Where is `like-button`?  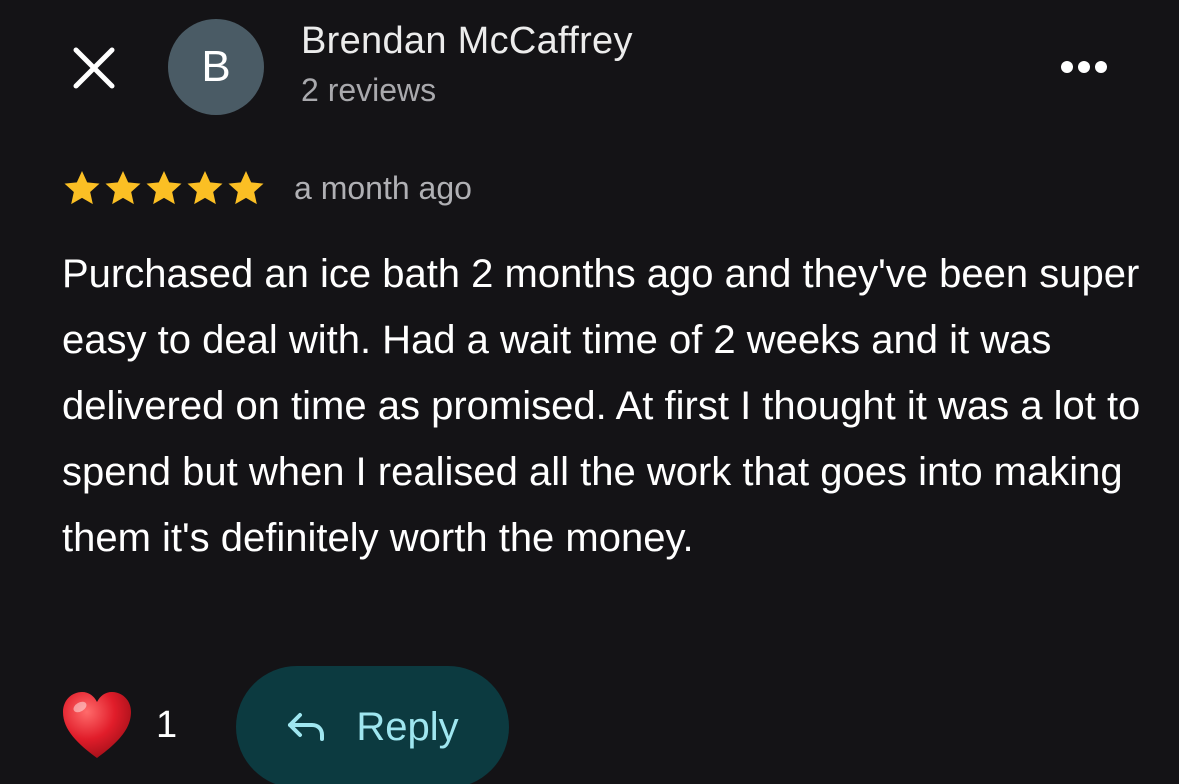
like-button is located at coordinates (97, 726).